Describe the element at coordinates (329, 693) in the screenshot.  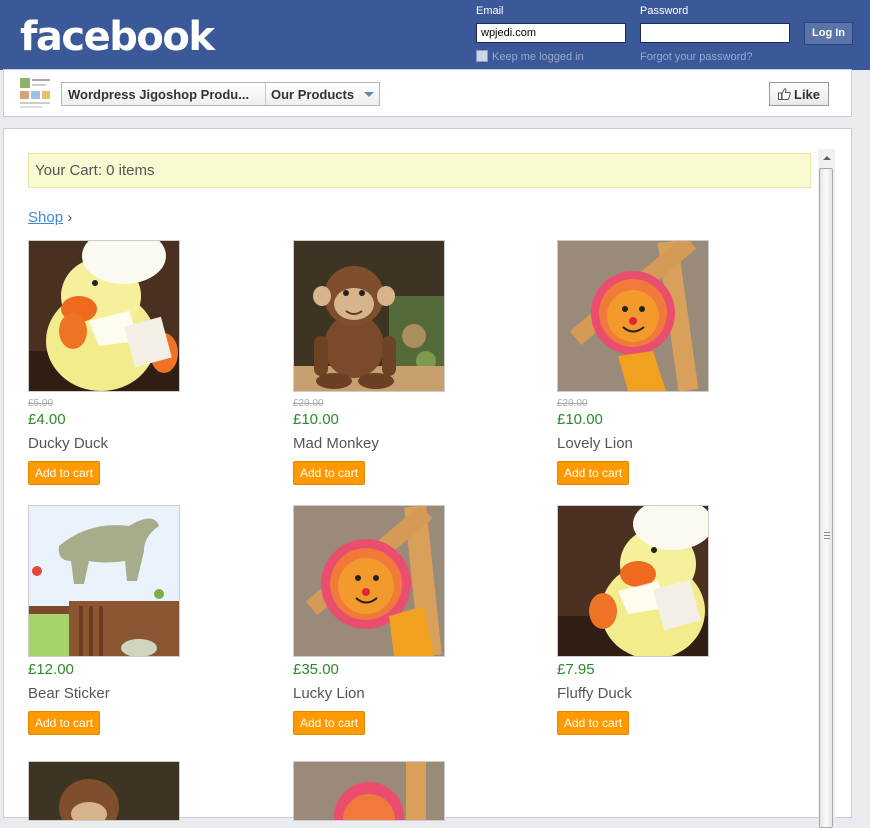
I see `product-name: Lucky Lion` at that location.